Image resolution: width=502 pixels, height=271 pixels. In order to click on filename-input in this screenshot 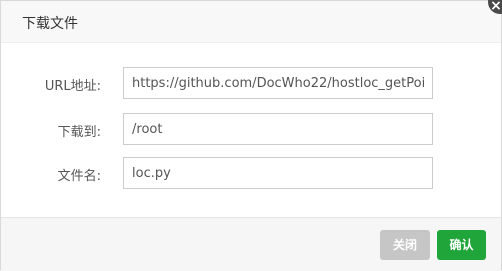, I will do `click(278, 173)`.